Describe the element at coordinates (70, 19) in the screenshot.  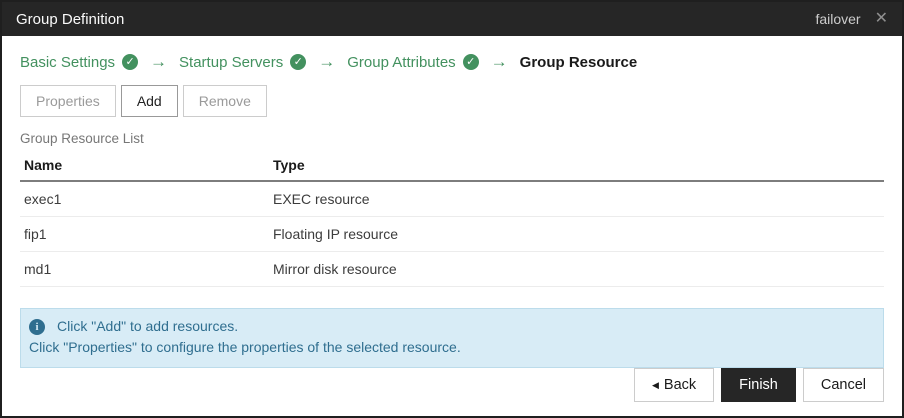
I see `dialog-title: Group Definition` at that location.